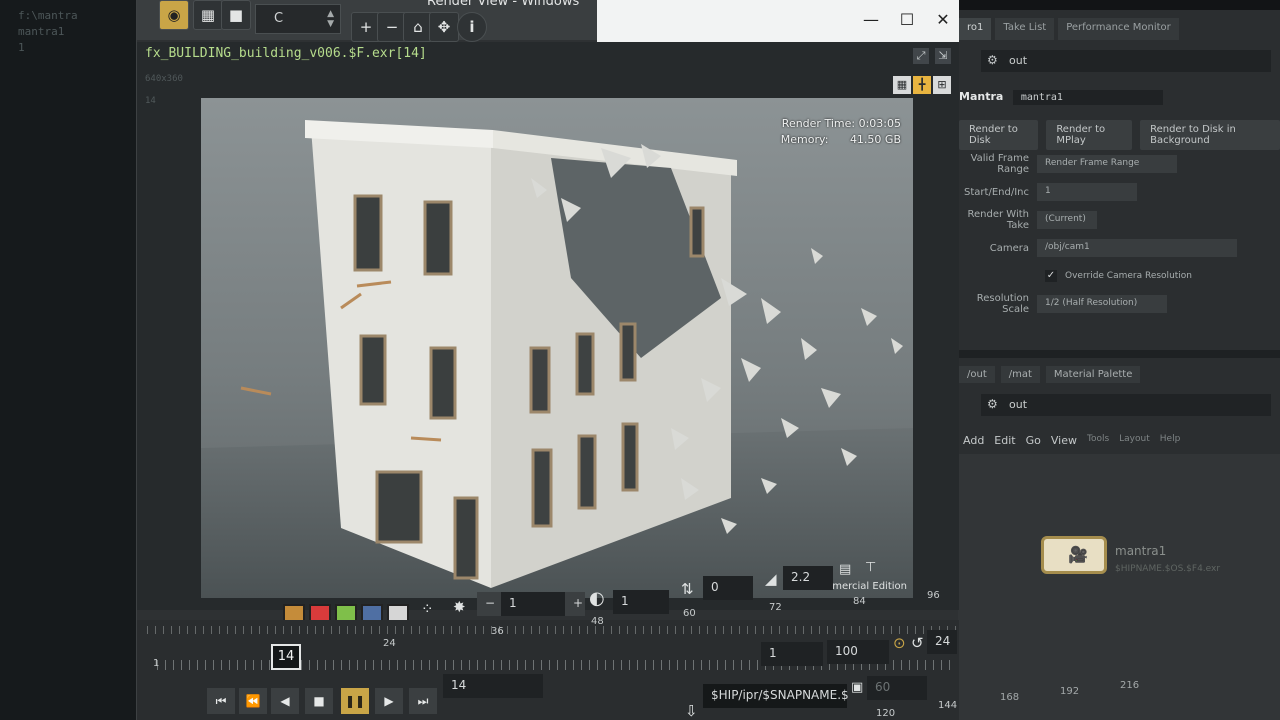 The height and width of the screenshot is (720, 1280). I want to click on lut-icon: ▤, so click(845, 569).